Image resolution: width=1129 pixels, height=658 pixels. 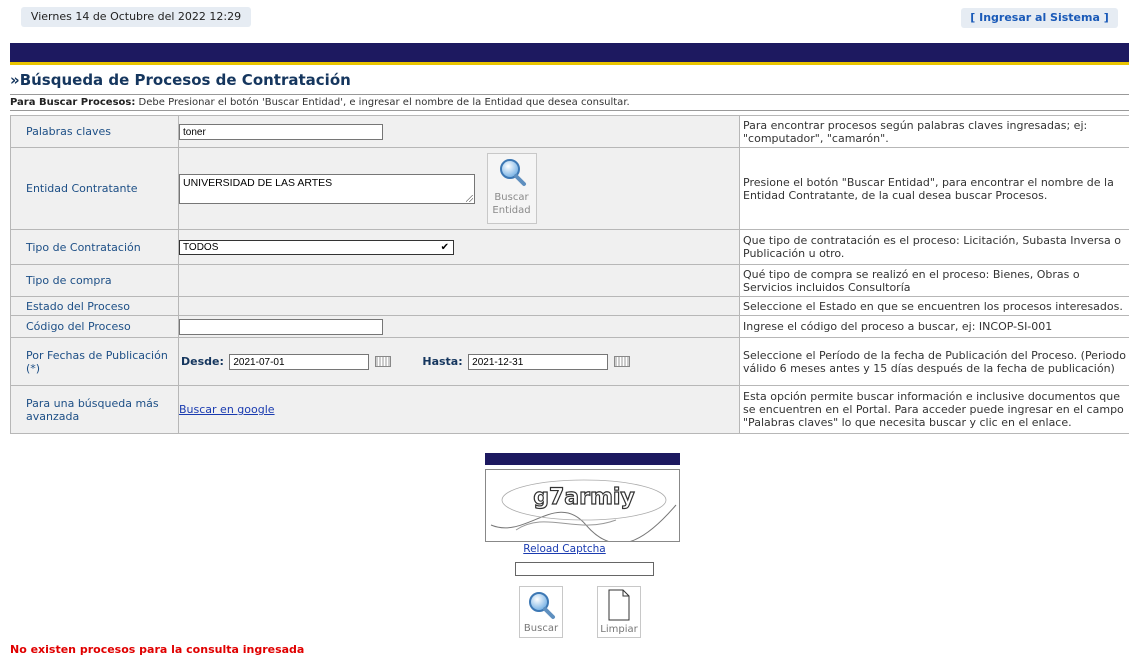 I want to click on to-date-input: 2021-12-31, so click(x=538, y=361).